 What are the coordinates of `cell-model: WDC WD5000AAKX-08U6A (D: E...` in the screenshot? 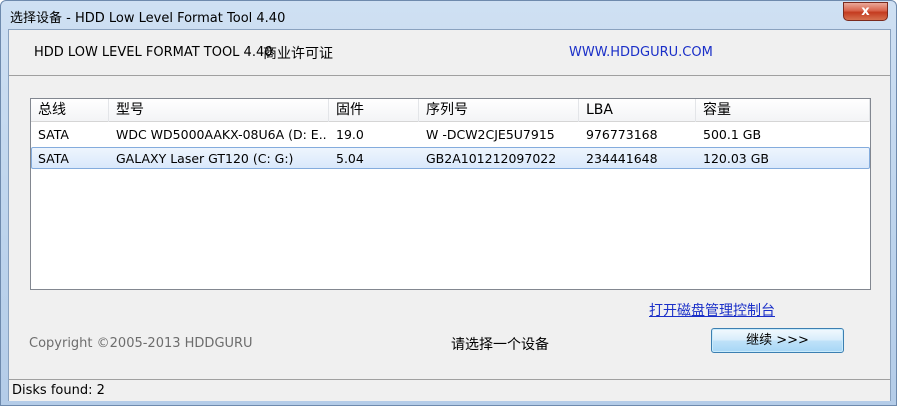 It's located at (221, 134).